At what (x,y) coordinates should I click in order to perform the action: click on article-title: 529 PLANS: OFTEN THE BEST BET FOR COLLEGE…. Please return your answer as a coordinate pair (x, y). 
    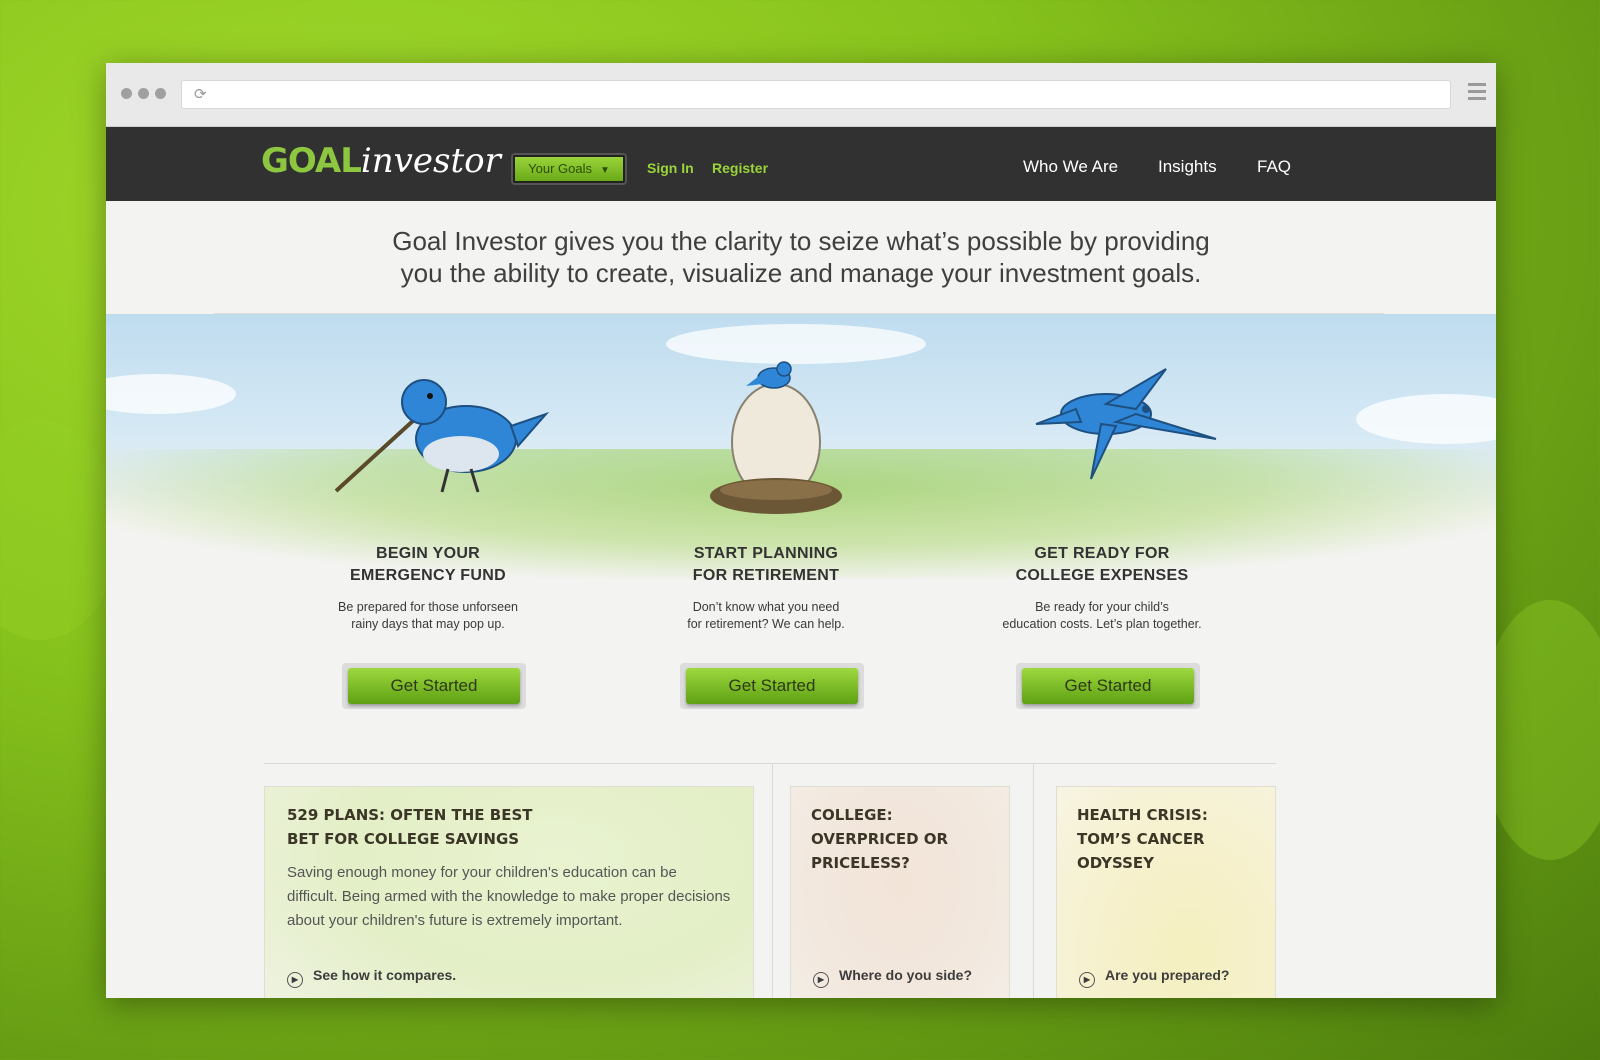
    Looking at the image, I should click on (410, 827).